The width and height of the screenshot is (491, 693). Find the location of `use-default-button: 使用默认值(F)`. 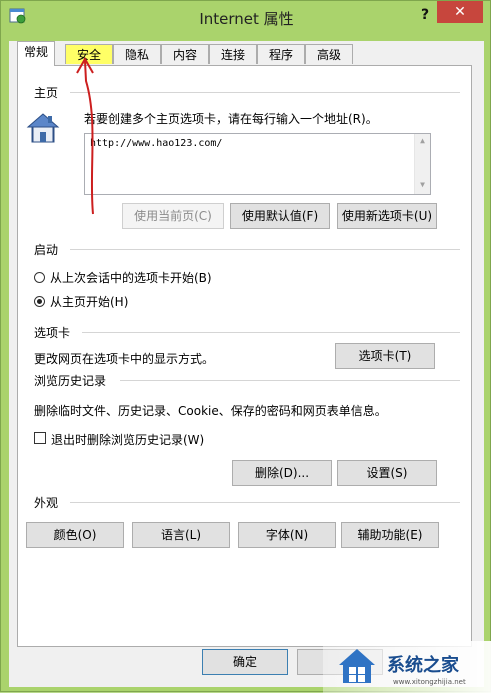

use-default-button: 使用默认值(F) is located at coordinates (280, 216).